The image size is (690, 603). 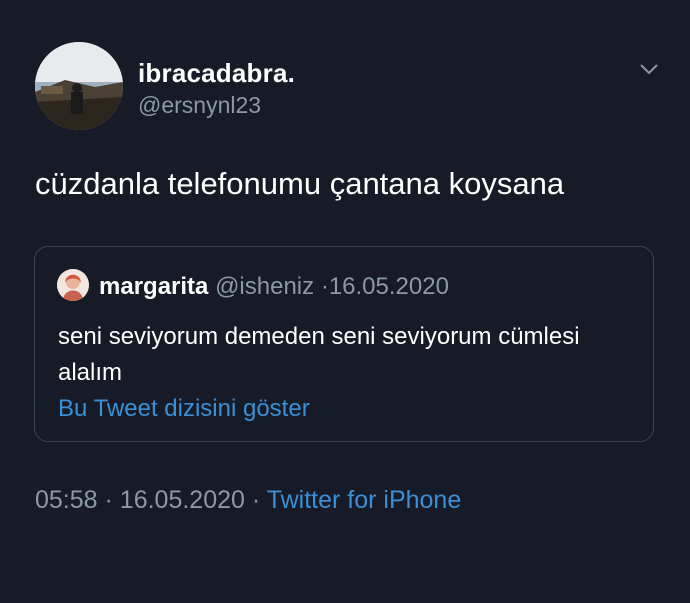 What do you see at coordinates (388, 286) in the screenshot?
I see `quoted-date: 16.05.2020` at bounding box center [388, 286].